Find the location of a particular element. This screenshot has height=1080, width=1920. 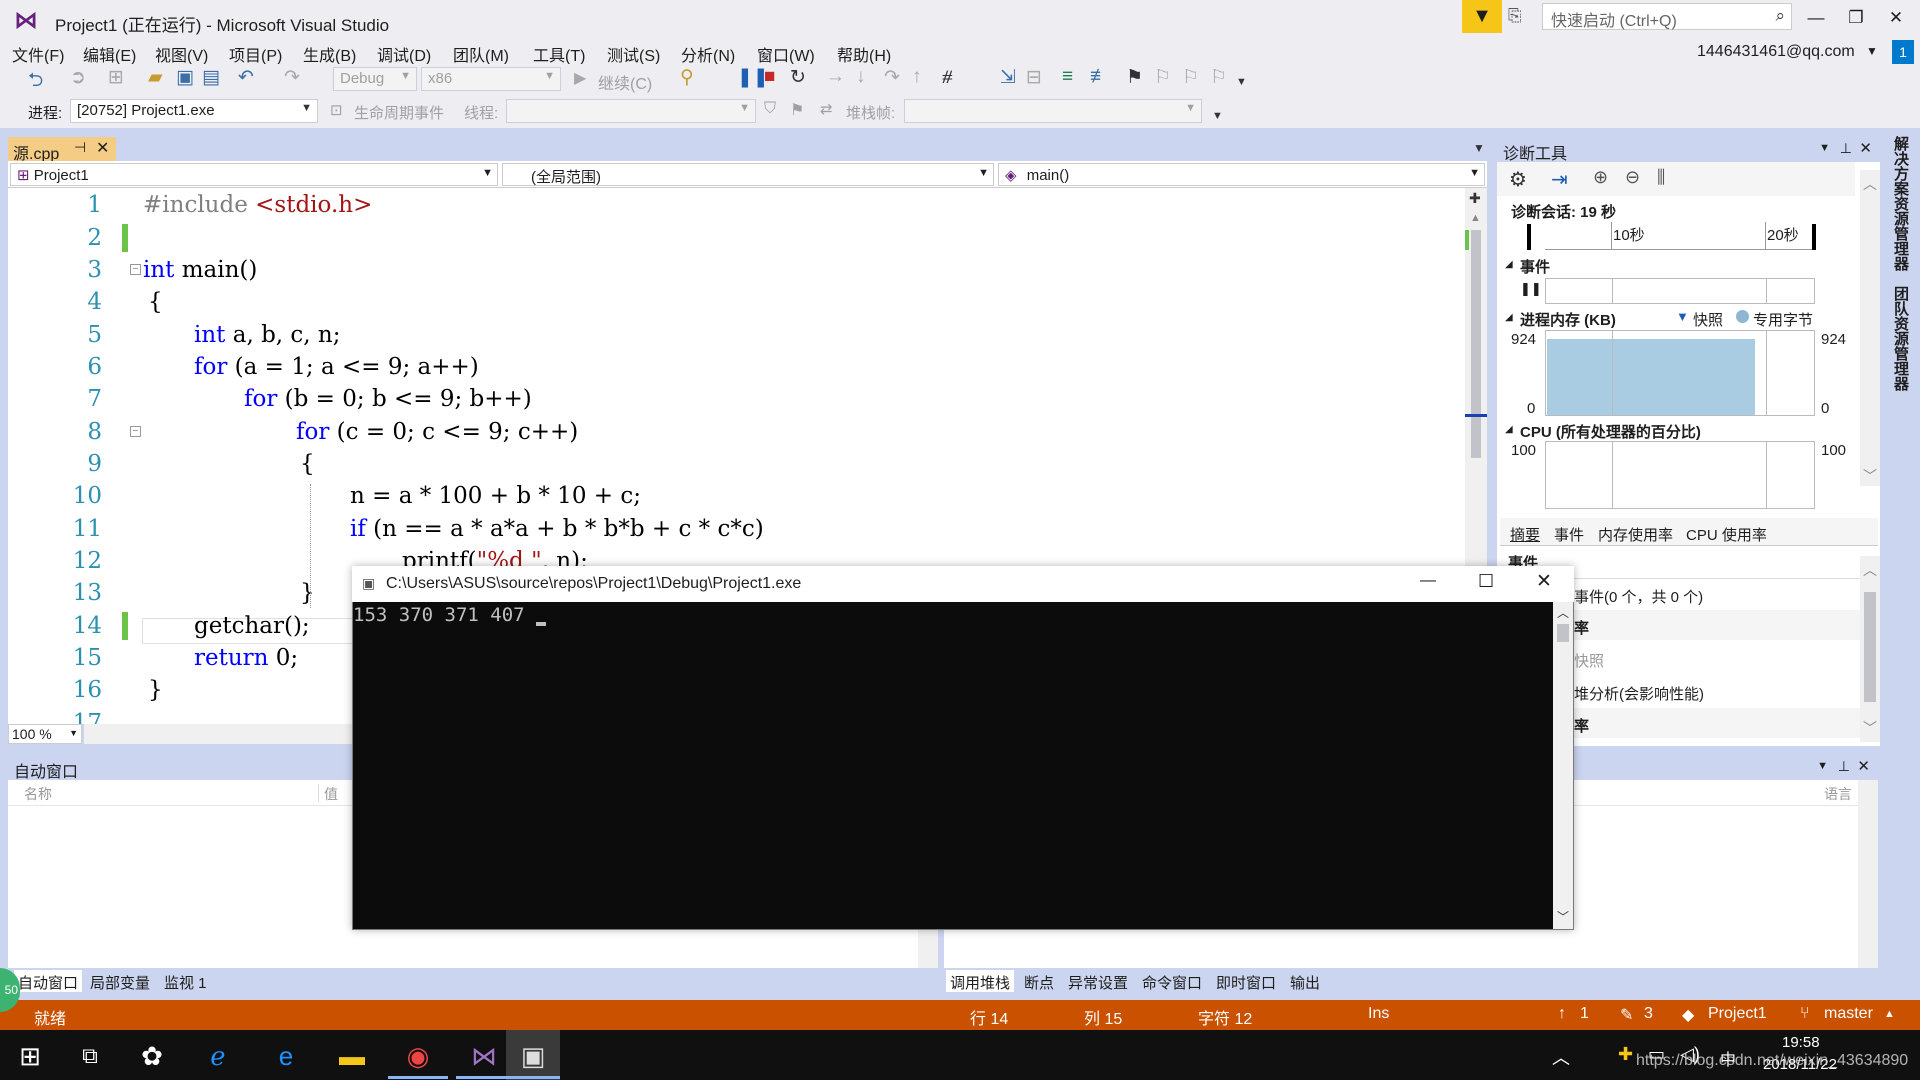

find-icon: ⚲ is located at coordinates (687, 77).